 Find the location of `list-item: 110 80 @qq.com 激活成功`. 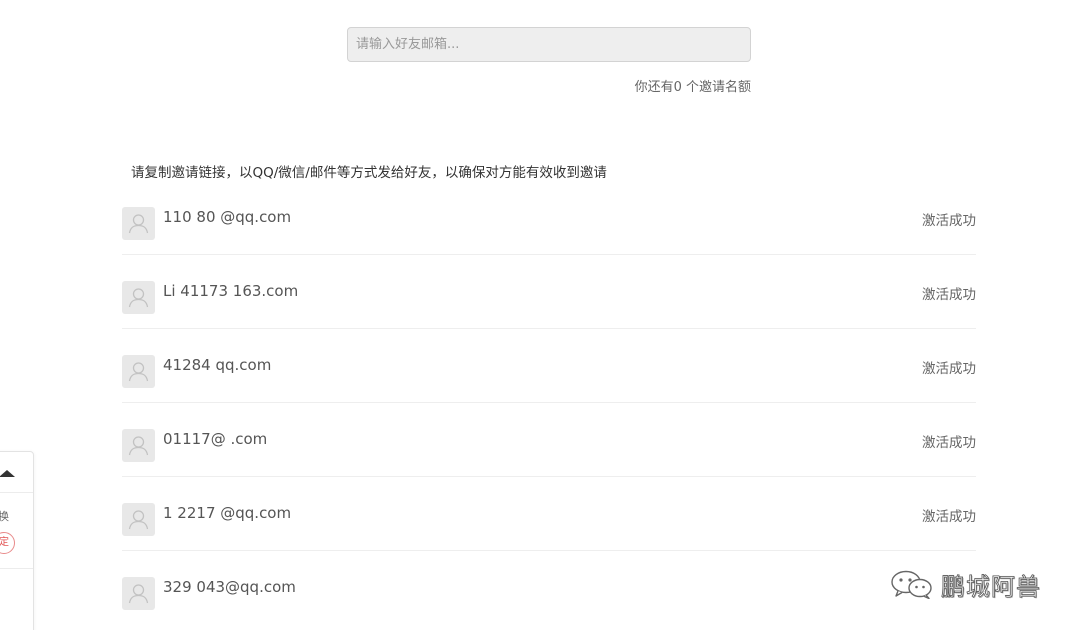

list-item: 110 80 @qq.com 激活成功 is located at coordinates (549, 218).